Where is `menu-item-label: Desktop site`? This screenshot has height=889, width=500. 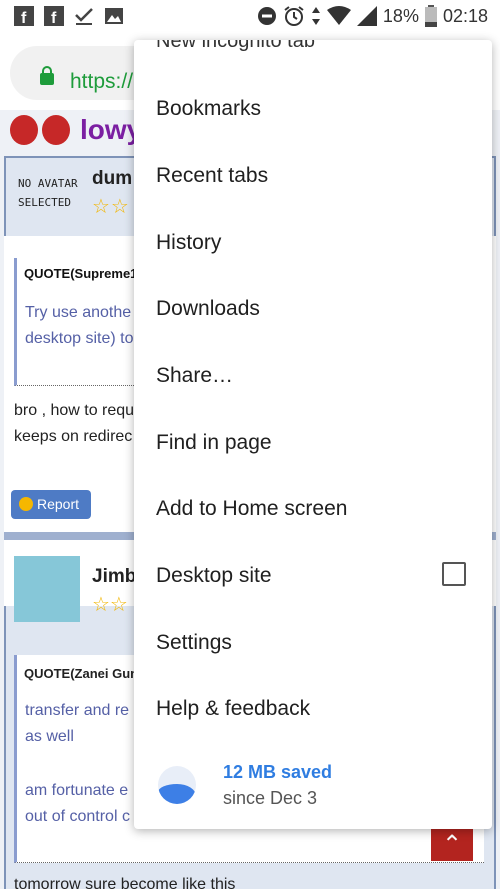 menu-item-label: Desktop site is located at coordinates (214, 575).